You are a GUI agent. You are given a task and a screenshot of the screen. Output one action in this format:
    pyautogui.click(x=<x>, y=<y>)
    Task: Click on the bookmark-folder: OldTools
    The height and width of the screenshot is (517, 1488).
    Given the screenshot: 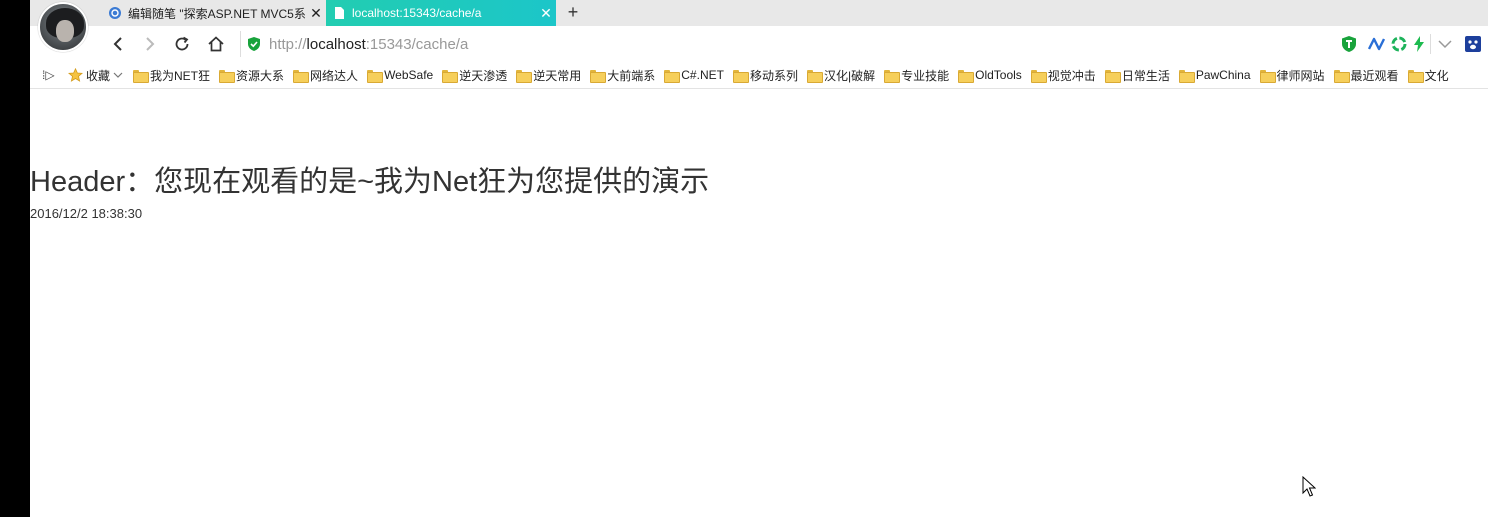 What is the action you would take?
    pyautogui.click(x=990, y=75)
    